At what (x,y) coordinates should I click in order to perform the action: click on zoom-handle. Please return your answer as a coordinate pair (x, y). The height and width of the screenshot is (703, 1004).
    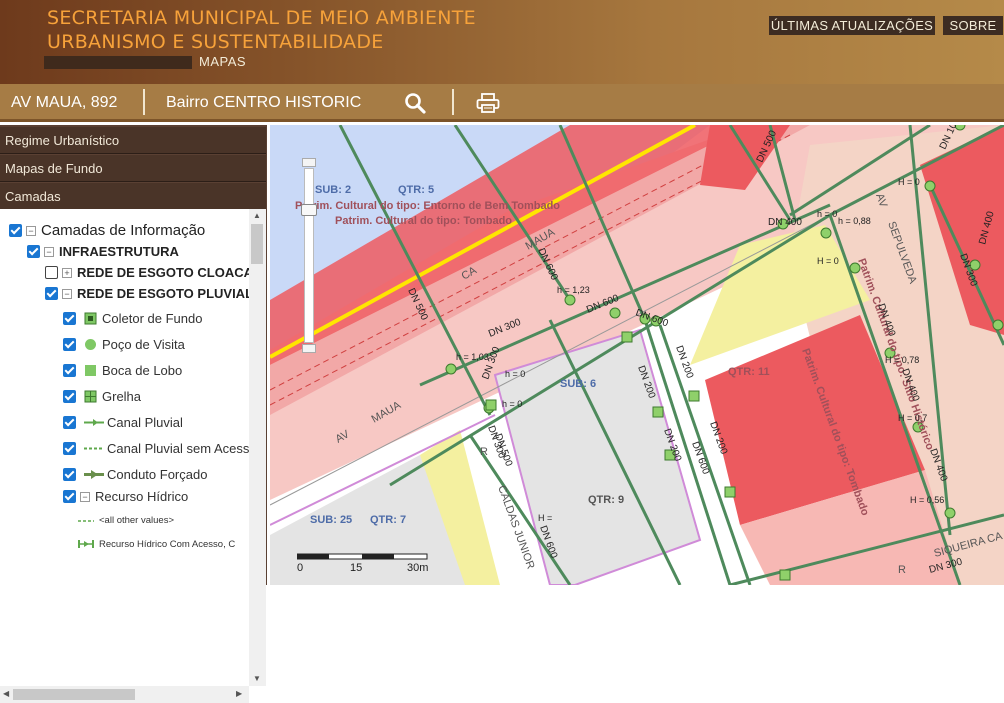
    Looking at the image, I should click on (309, 210).